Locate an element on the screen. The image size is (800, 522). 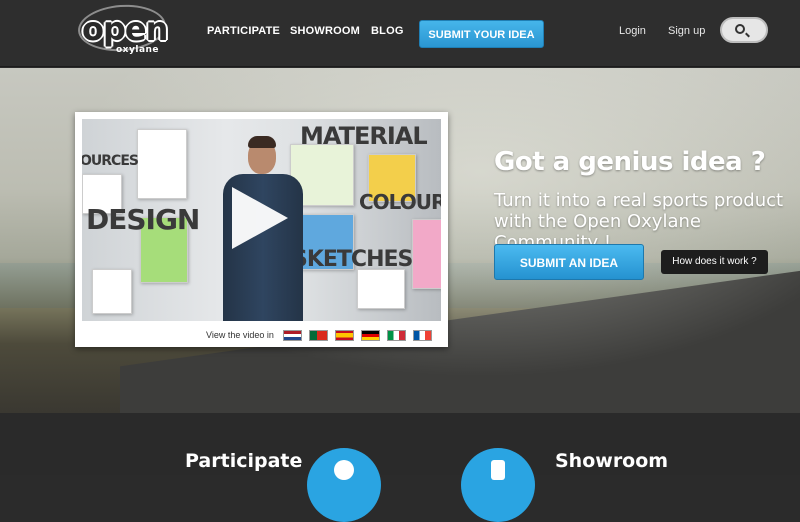
flag-spain-icon is located at coordinates (344, 335).